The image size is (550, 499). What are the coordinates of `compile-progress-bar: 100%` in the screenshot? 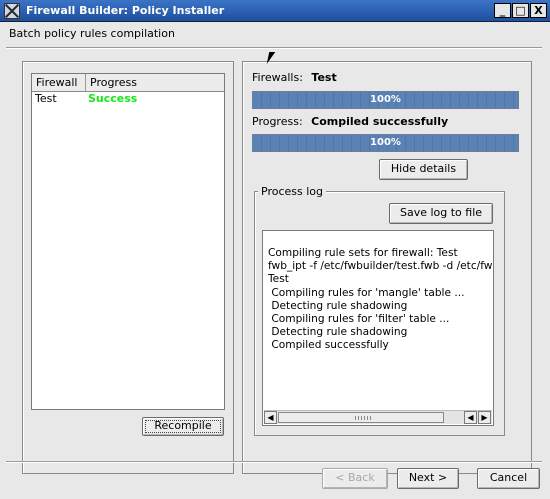 It's located at (385, 143).